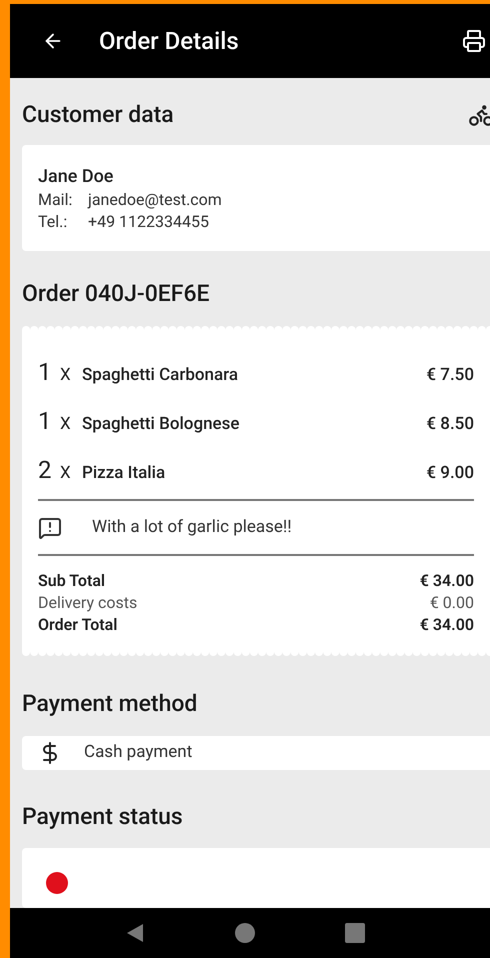 This screenshot has width=490, height=958. Describe the element at coordinates (98, 115) in the screenshot. I see `section-heading: Customer data` at that location.